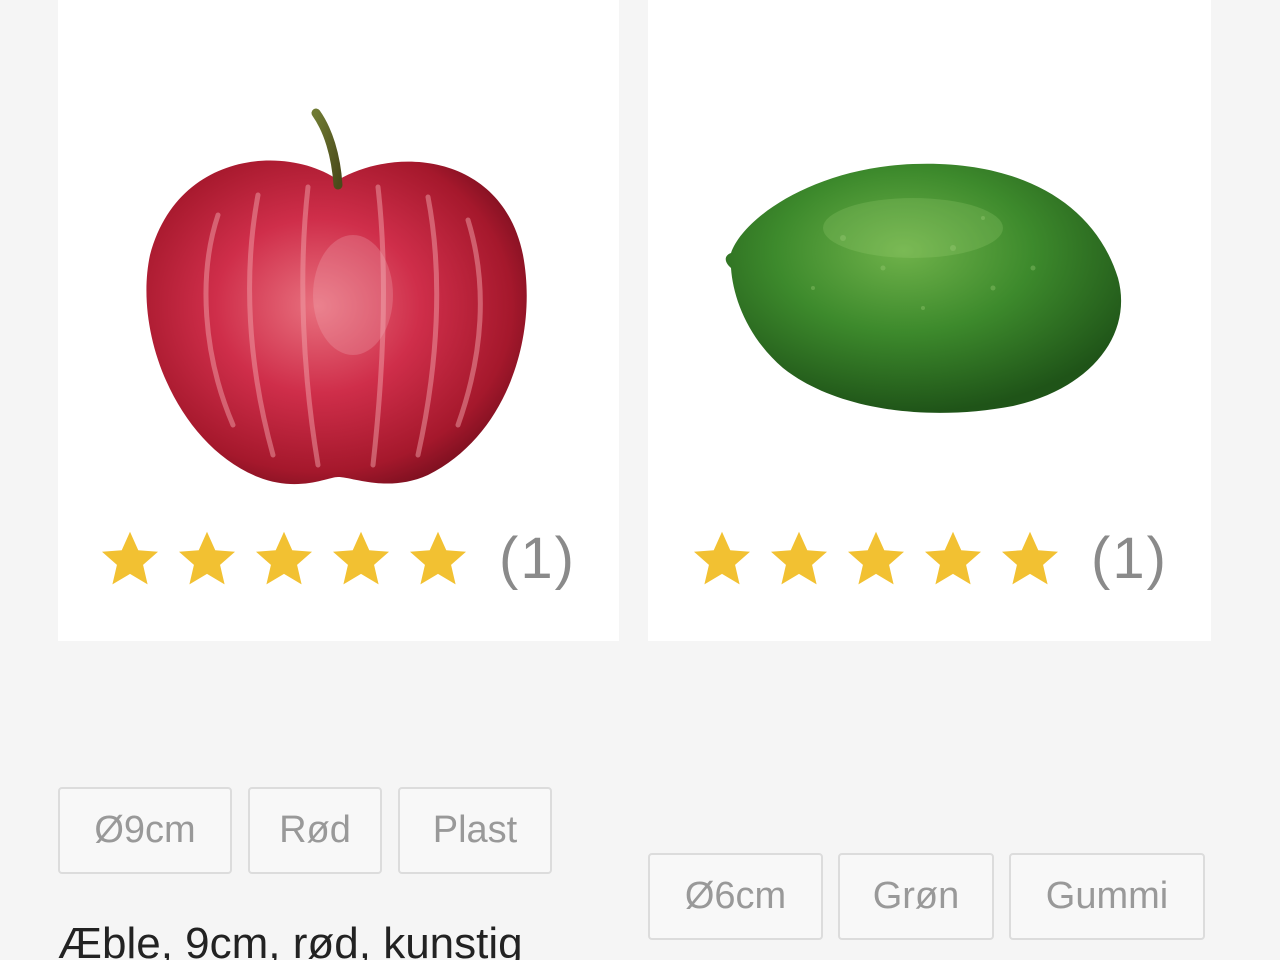 Image resolution: width=1280 pixels, height=960 pixels. I want to click on lime-image, so click(925, 288).